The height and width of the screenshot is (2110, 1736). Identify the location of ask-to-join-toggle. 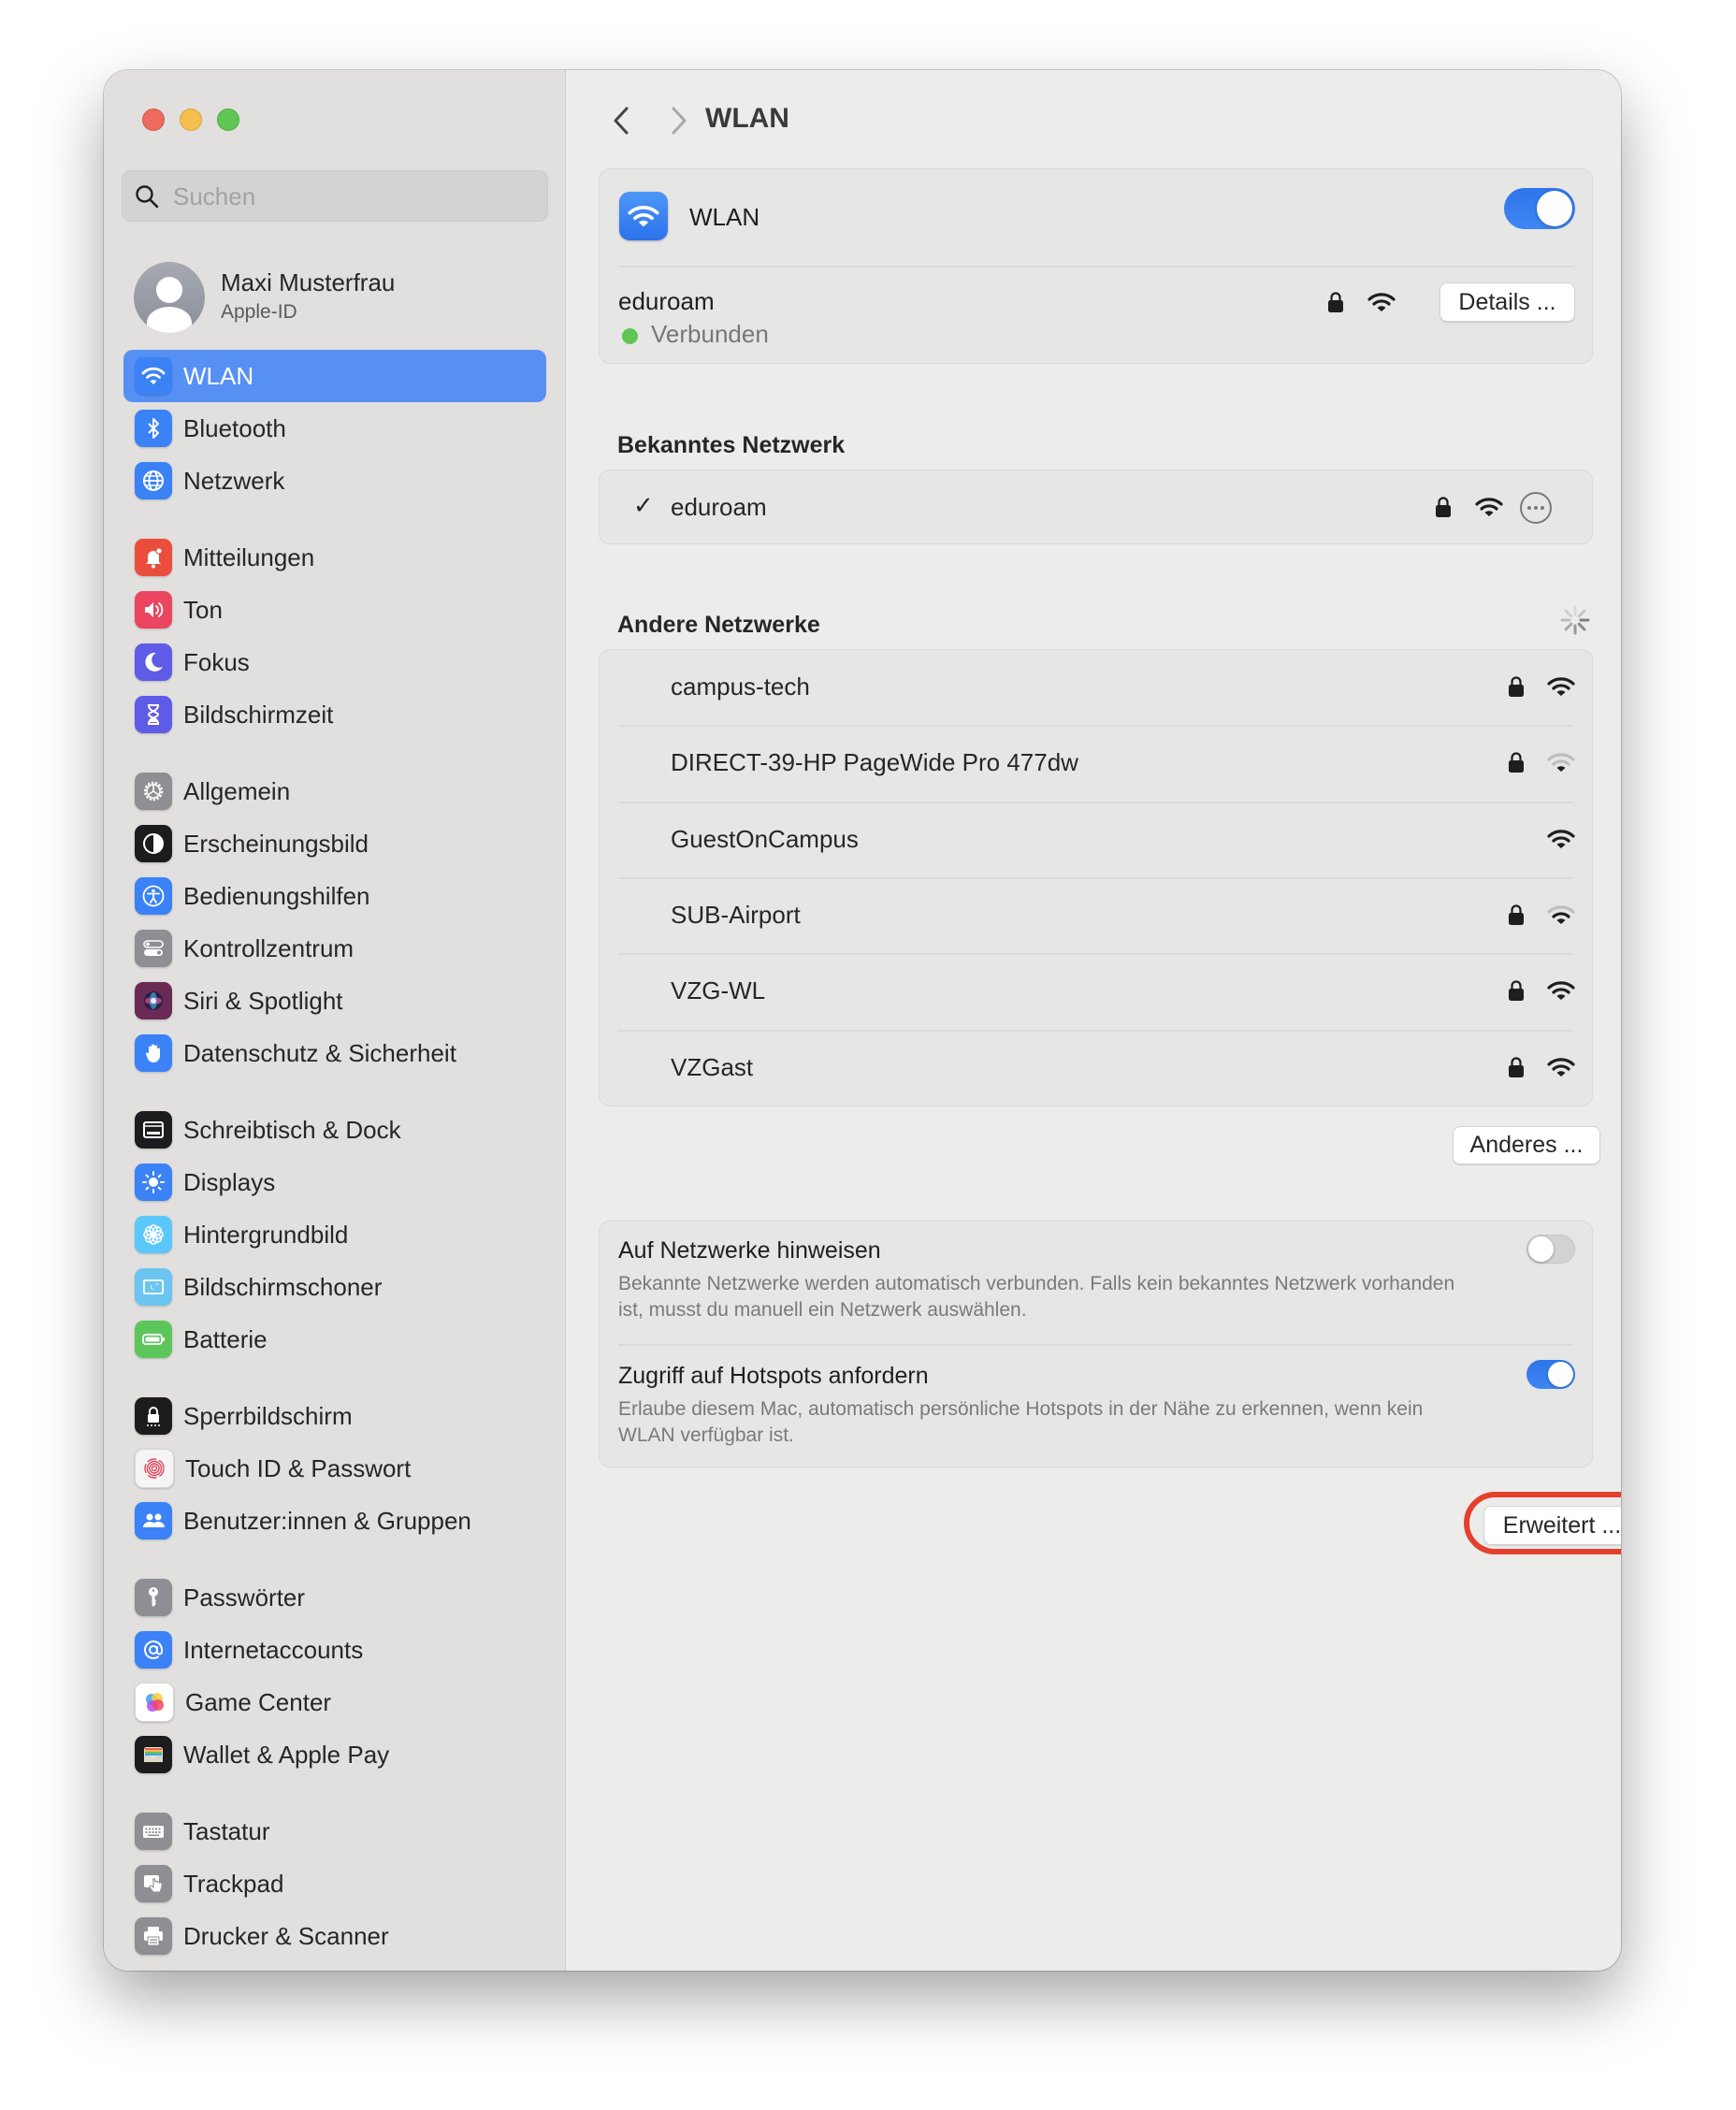
(1550, 1249).